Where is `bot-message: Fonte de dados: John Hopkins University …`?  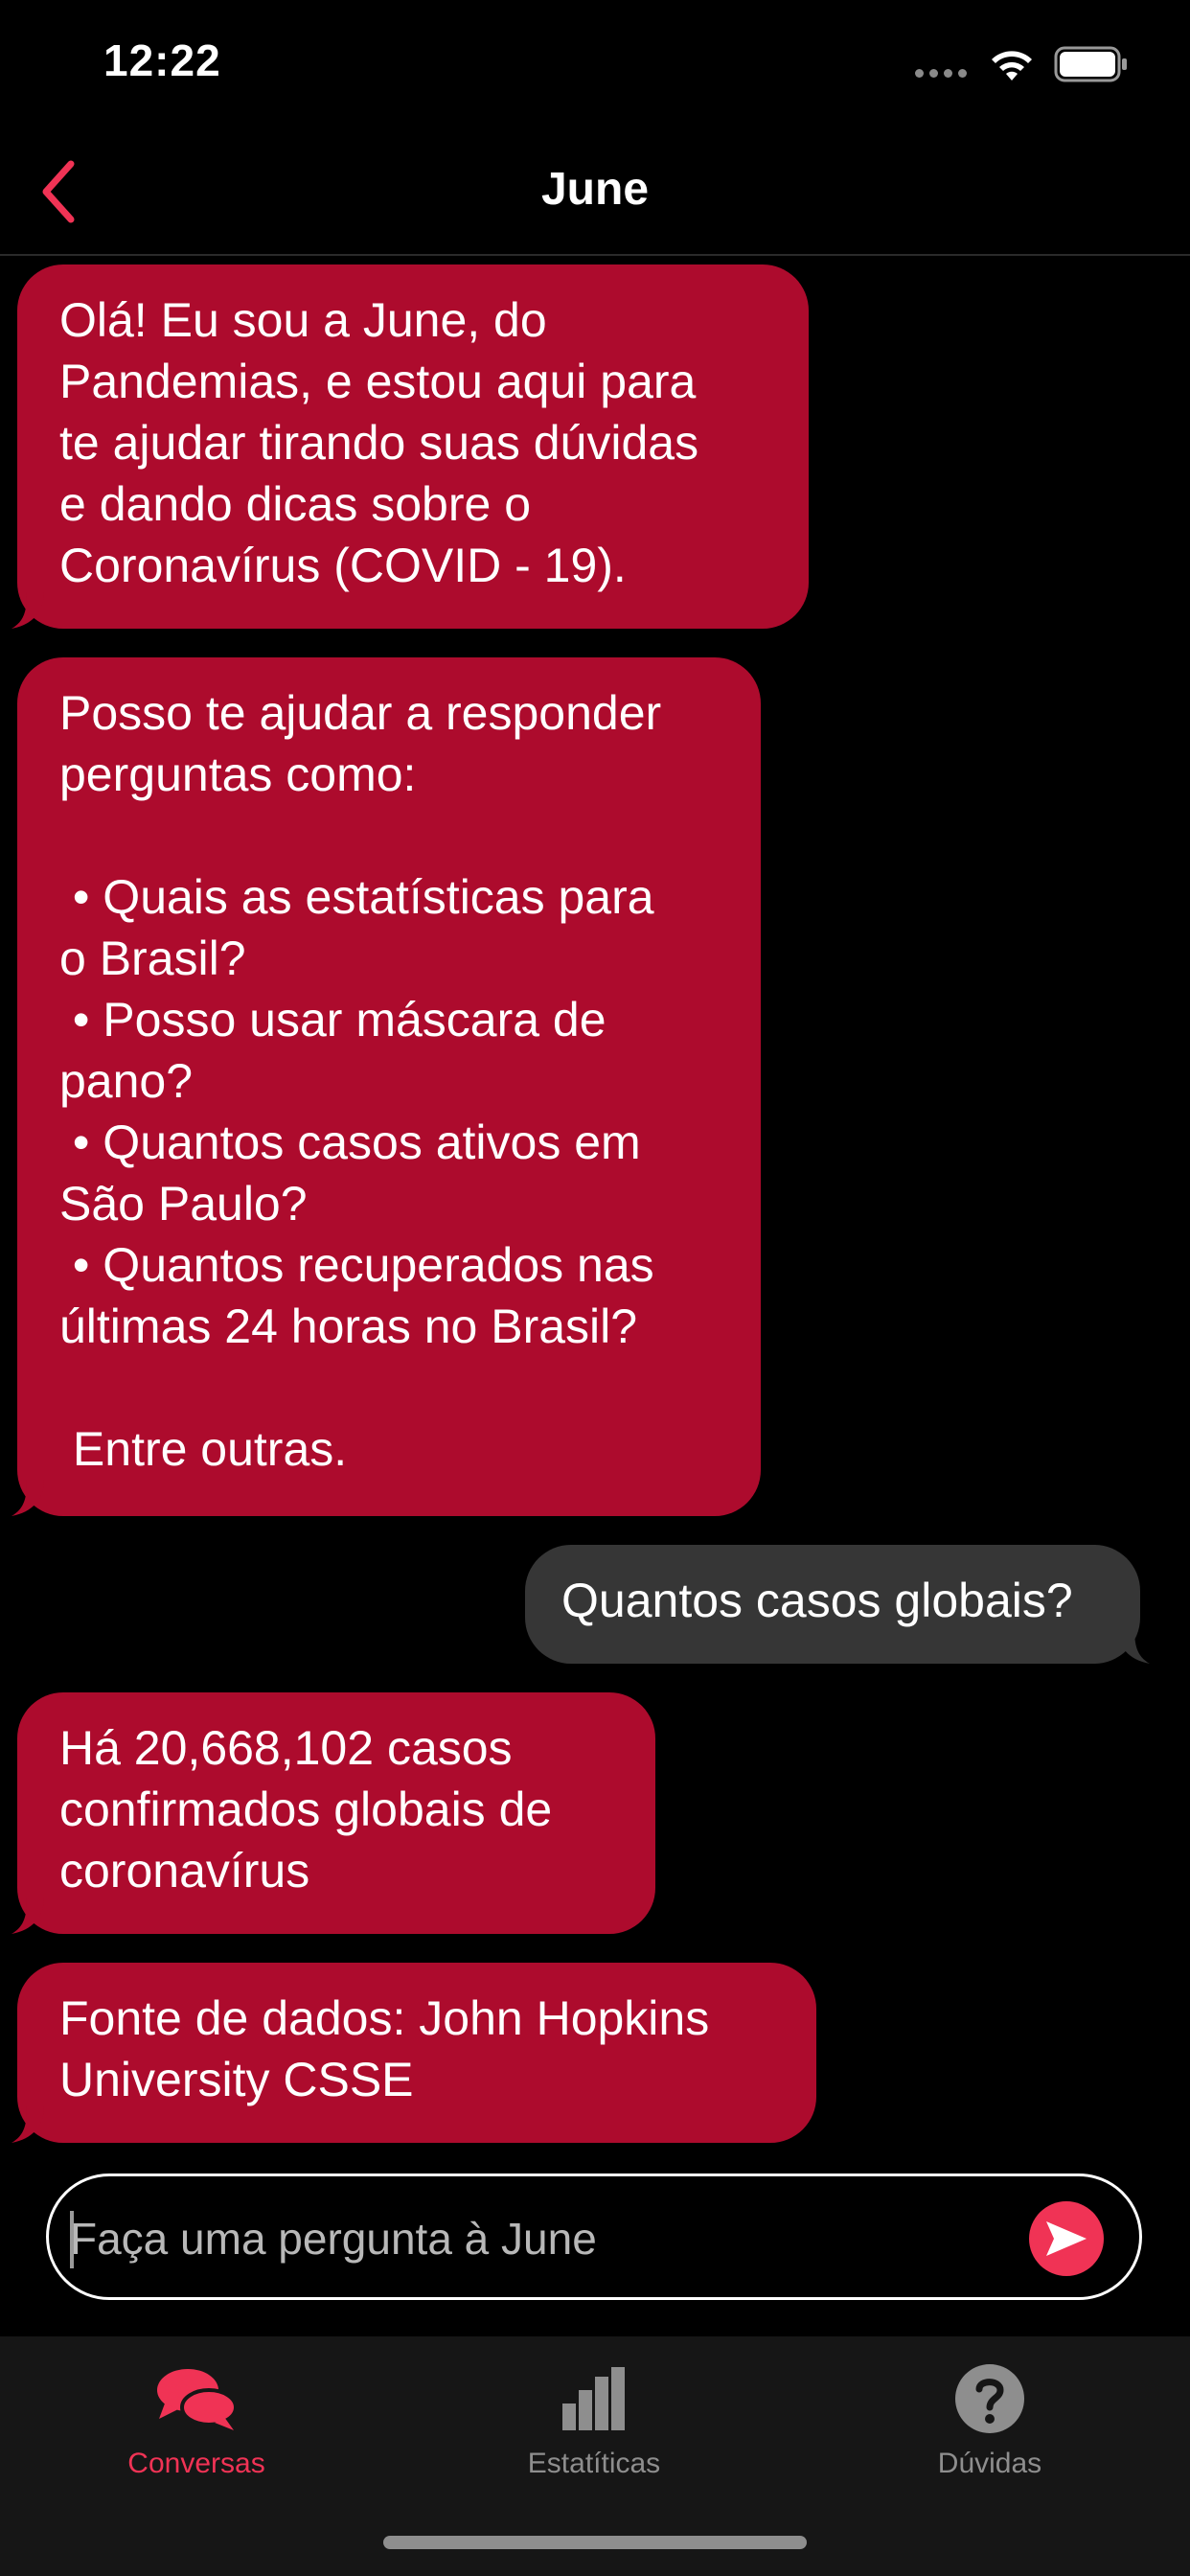
bot-message: Fonte de dados: John Hopkins University … is located at coordinates (417, 2053).